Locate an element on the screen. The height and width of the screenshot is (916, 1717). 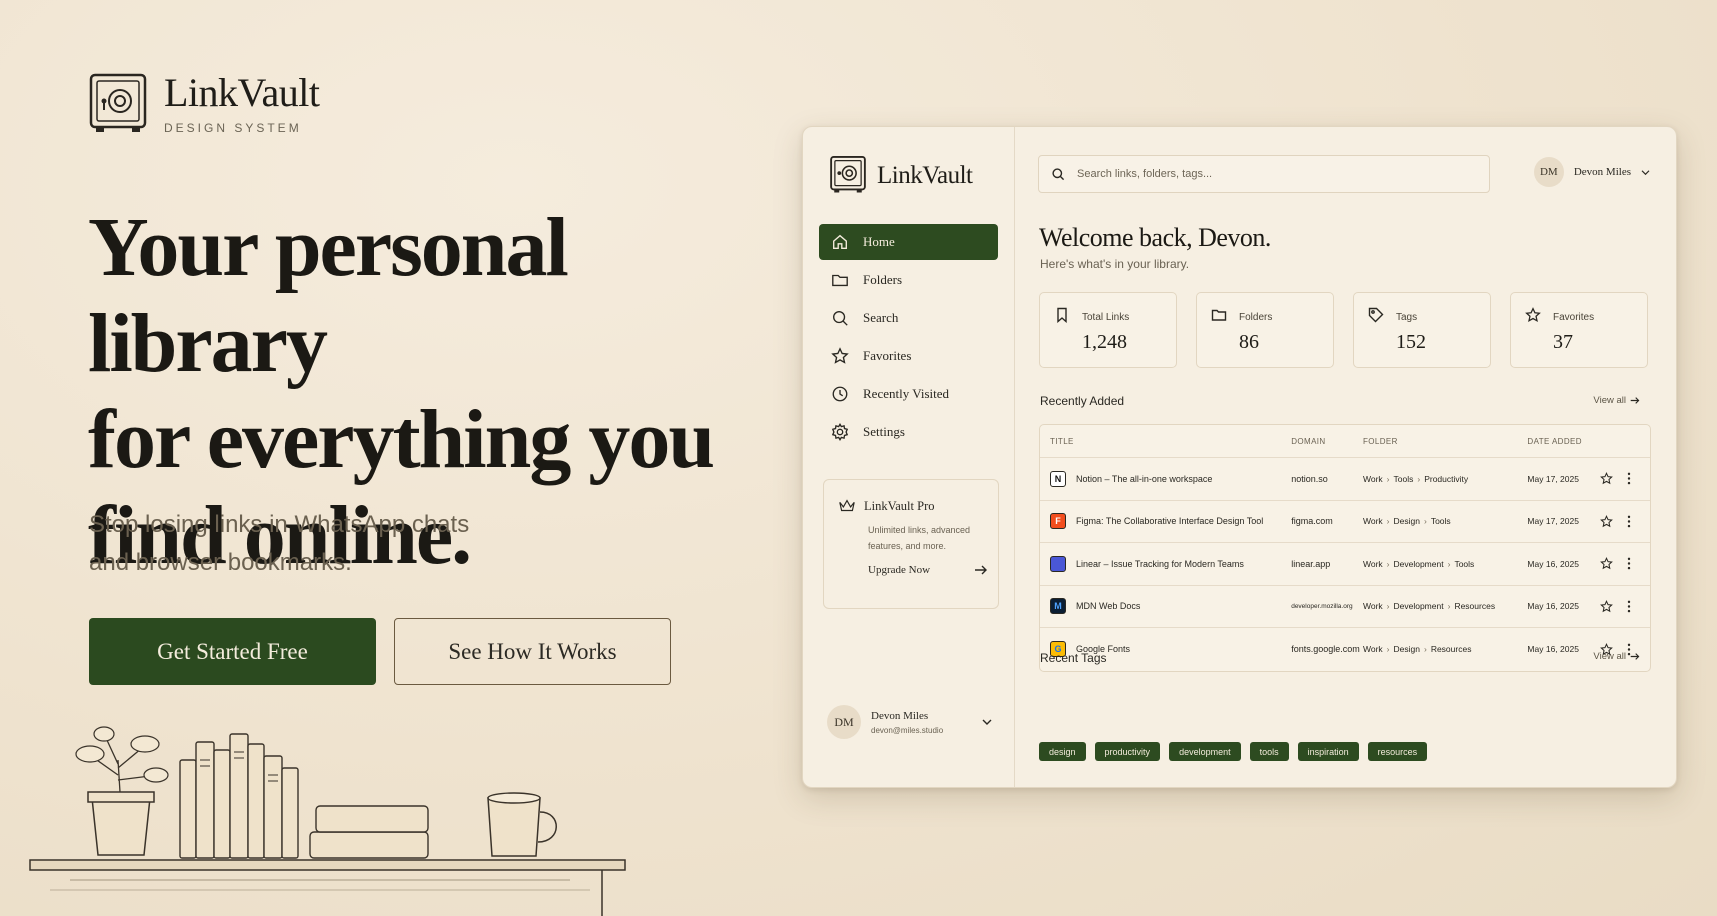
link-title: MDN Web Docs is located at coordinates (1108, 606).